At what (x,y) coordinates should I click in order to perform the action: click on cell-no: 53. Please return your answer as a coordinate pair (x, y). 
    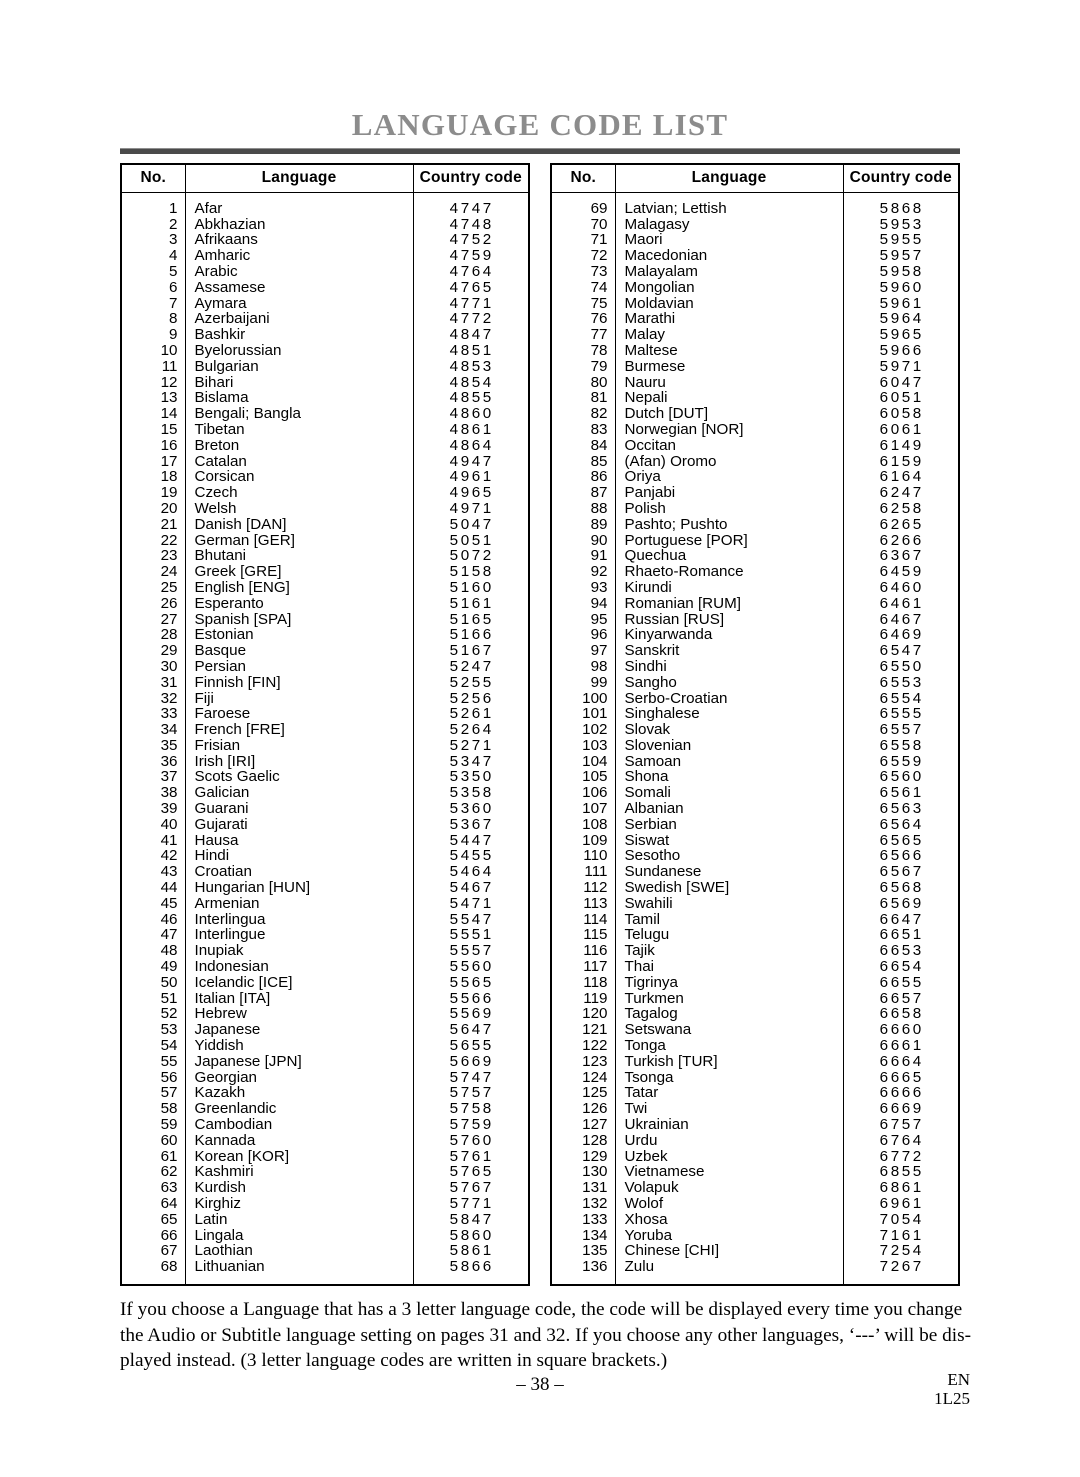
    Looking at the image, I should click on (153, 1030).